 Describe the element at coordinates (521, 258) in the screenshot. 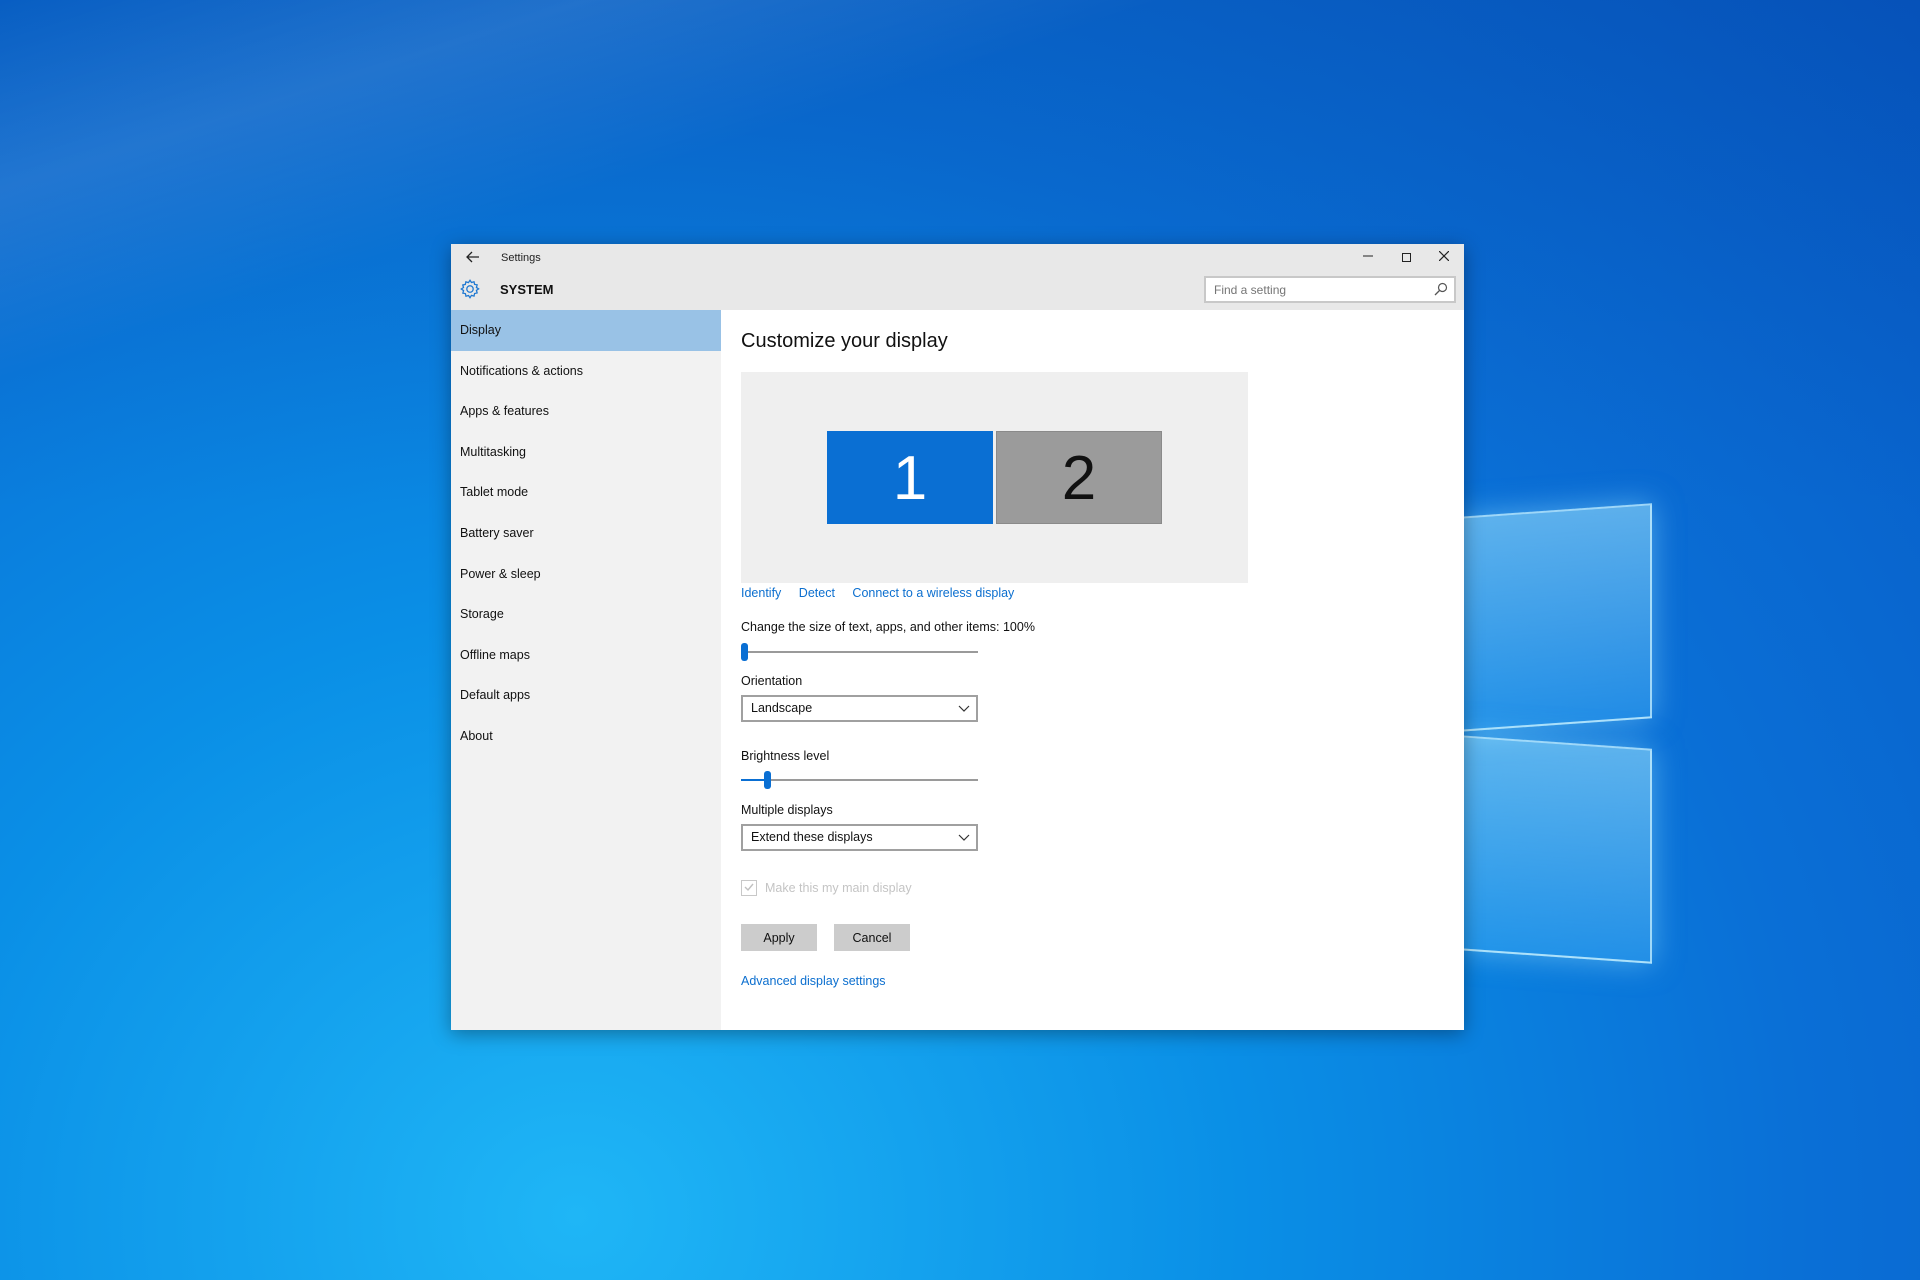

I see `window-title: Settings` at that location.